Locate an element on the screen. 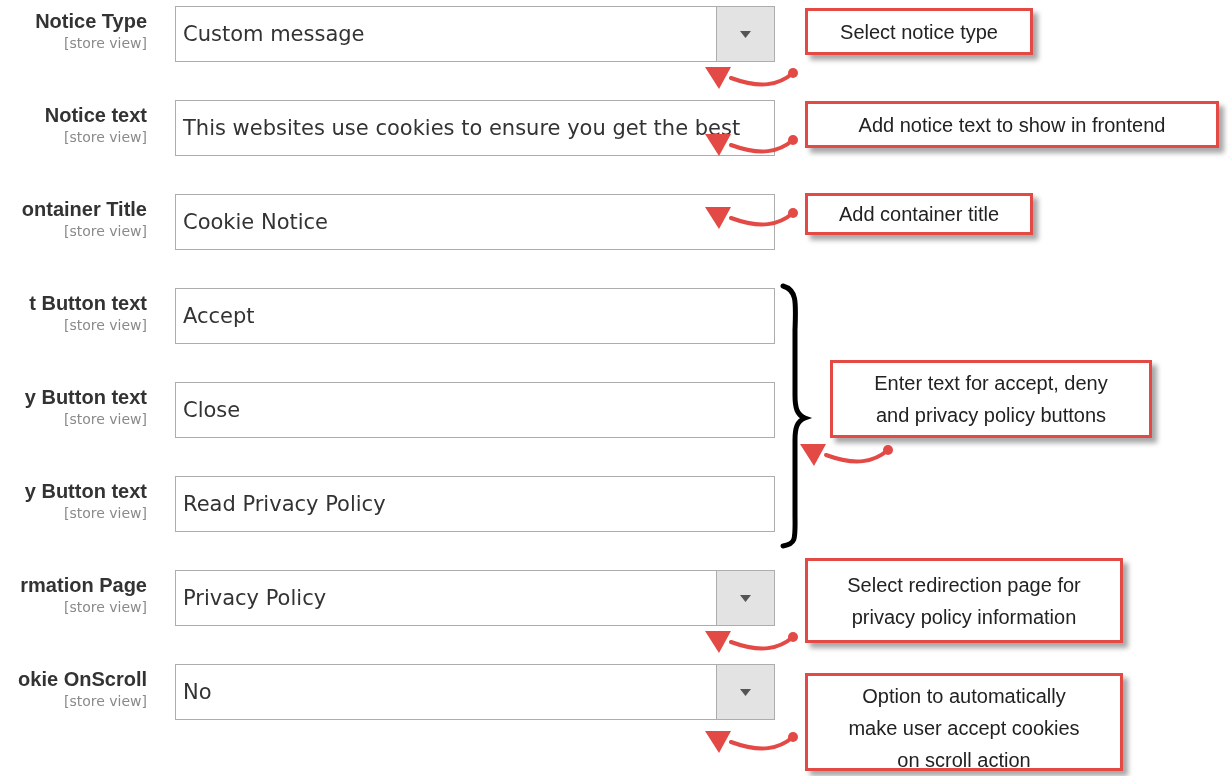  field-label: Notice text is located at coordinates (95, 115).